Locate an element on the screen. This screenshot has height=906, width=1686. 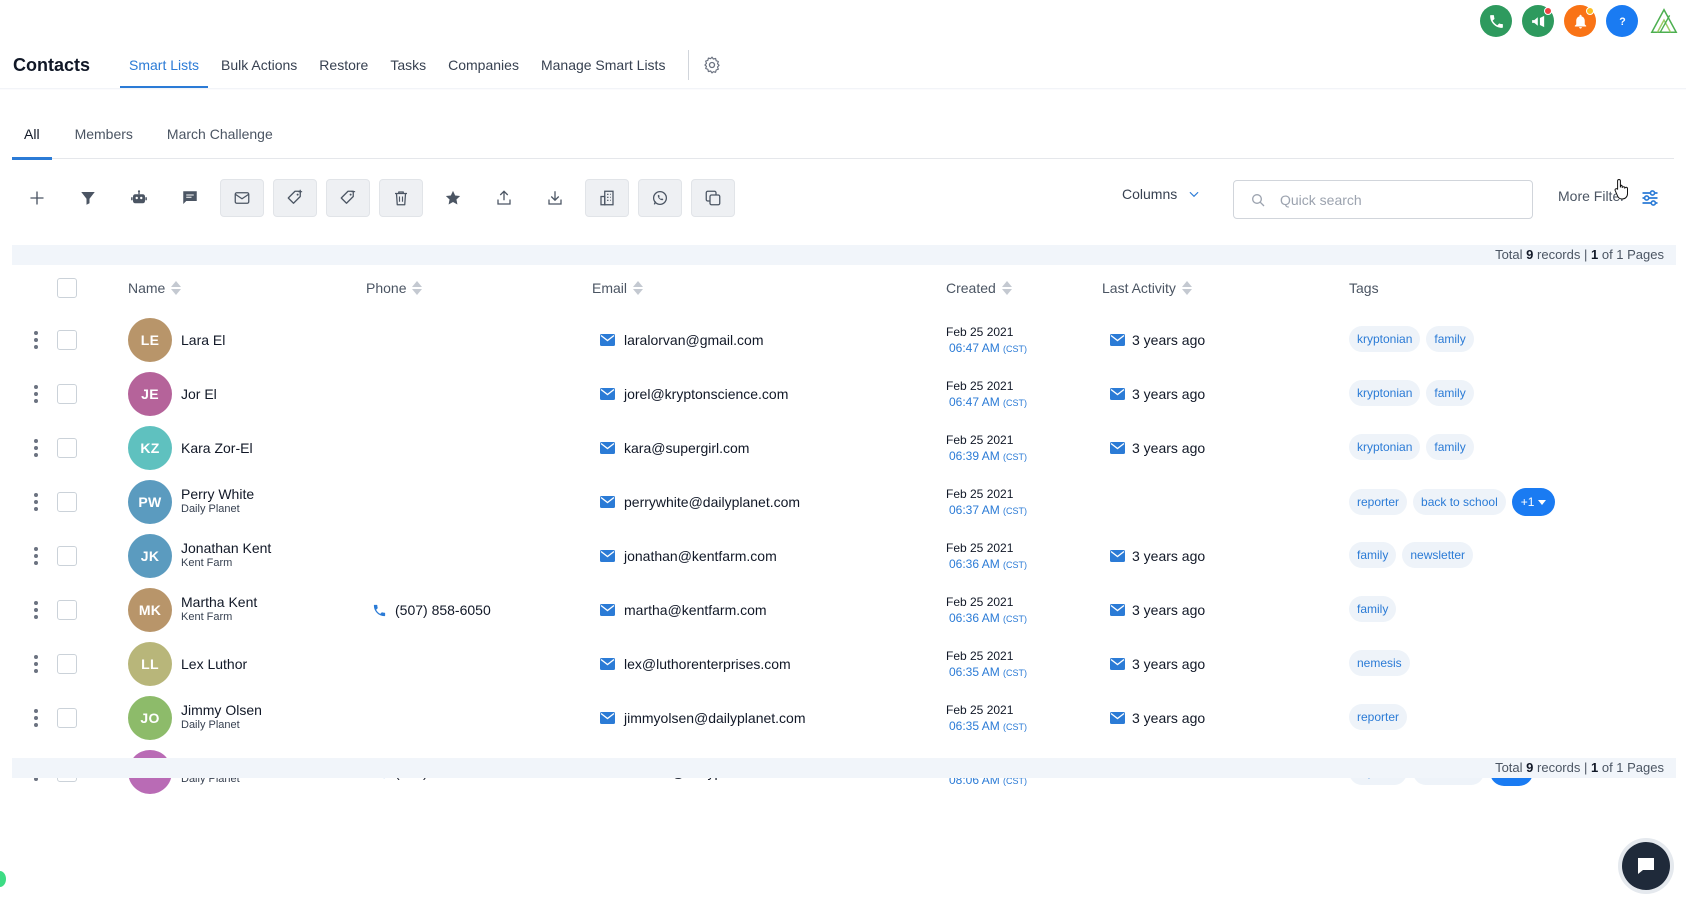
quick-search-input is located at coordinates (1395, 199).